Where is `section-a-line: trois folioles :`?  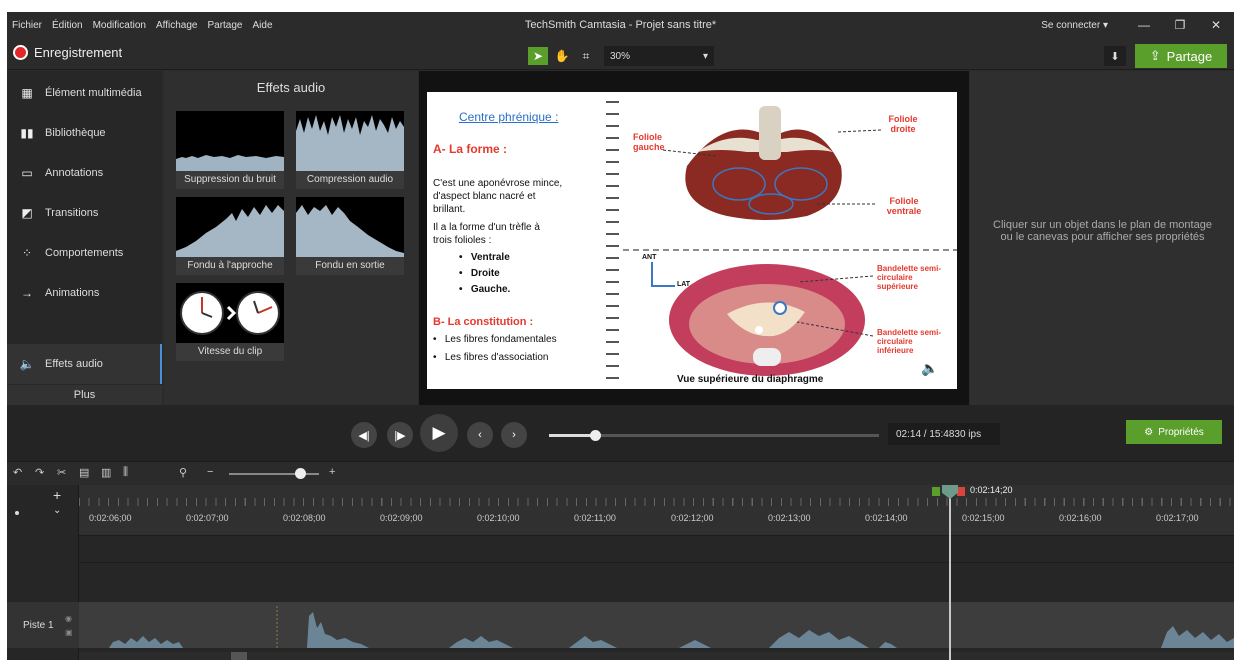 section-a-line: trois folioles : is located at coordinates (462, 240).